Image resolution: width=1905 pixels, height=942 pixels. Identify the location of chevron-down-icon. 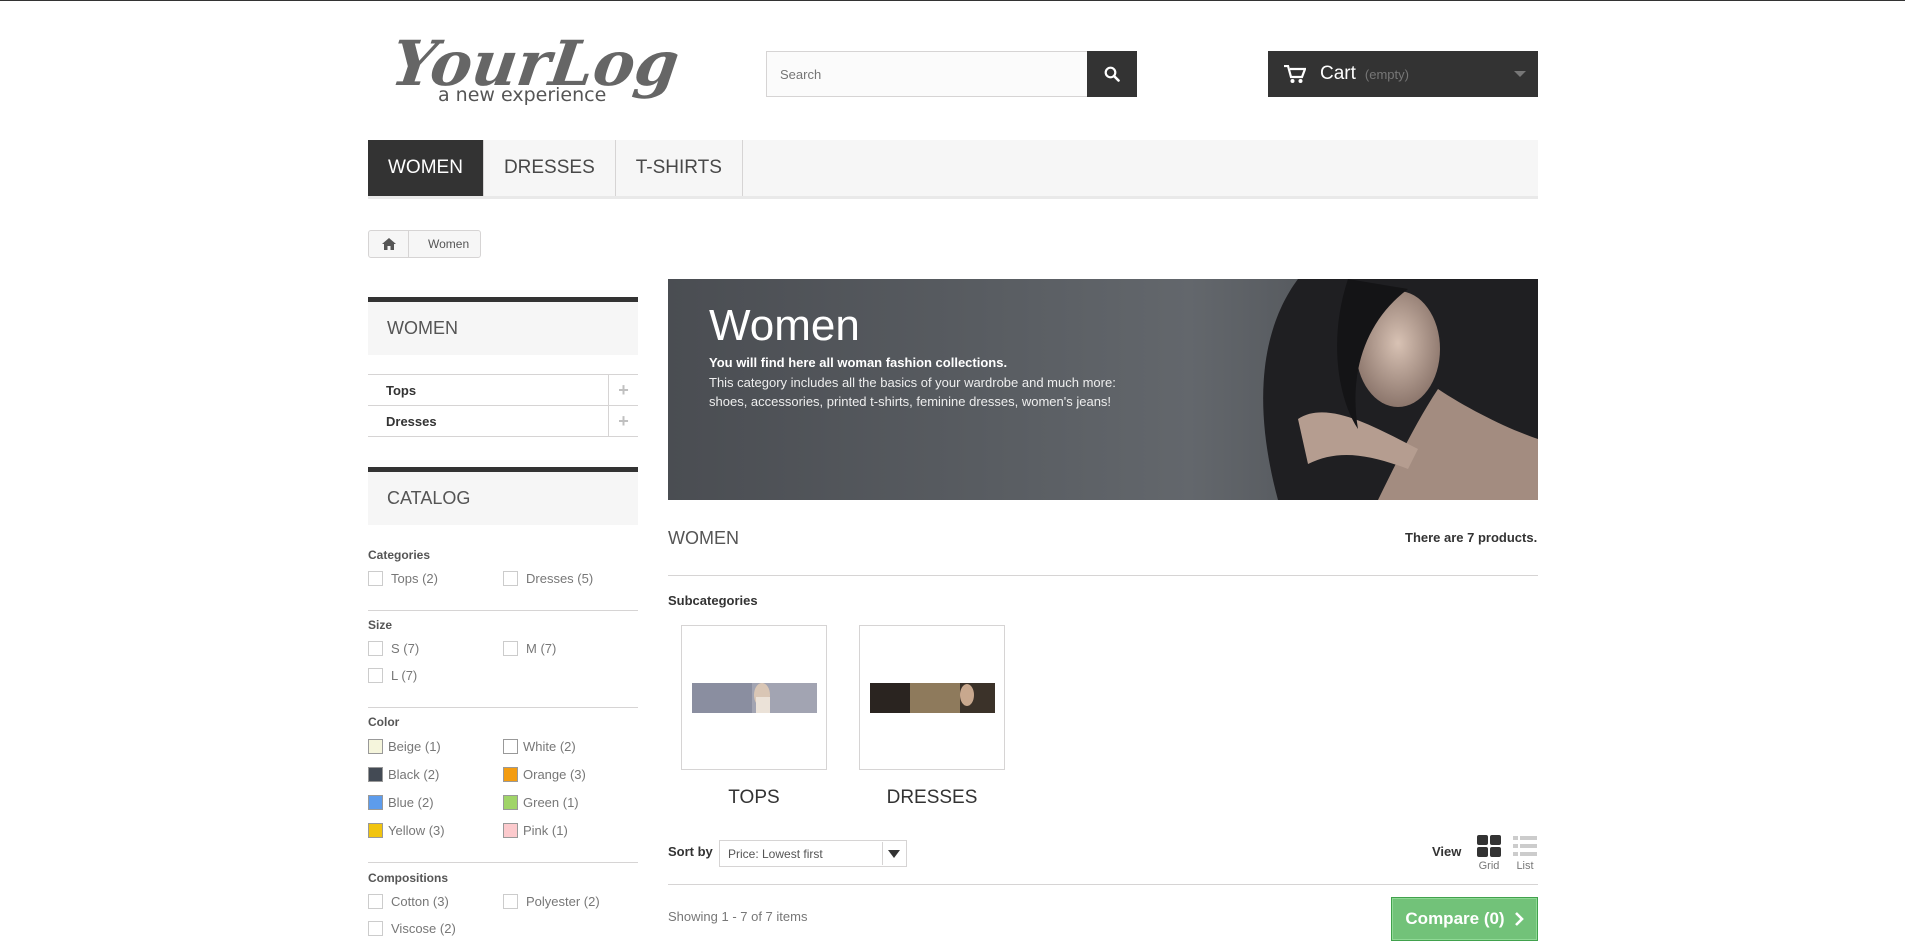
(1520, 74).